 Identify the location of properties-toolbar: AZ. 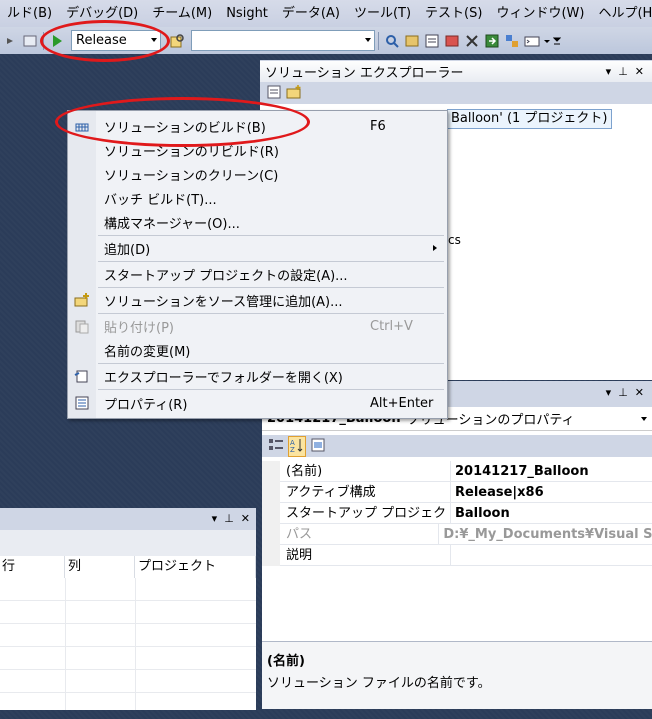
(457, 446).